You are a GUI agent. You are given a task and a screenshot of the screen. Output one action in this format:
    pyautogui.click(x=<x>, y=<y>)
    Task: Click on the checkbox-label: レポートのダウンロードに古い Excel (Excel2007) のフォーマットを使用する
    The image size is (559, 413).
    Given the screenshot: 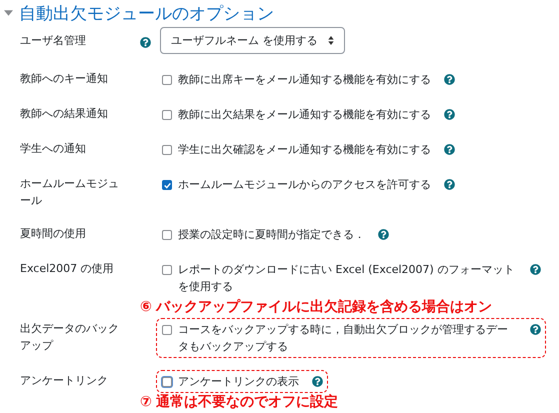 What is the action you would take?
    pyautogui.click(x=347, y=278)
    